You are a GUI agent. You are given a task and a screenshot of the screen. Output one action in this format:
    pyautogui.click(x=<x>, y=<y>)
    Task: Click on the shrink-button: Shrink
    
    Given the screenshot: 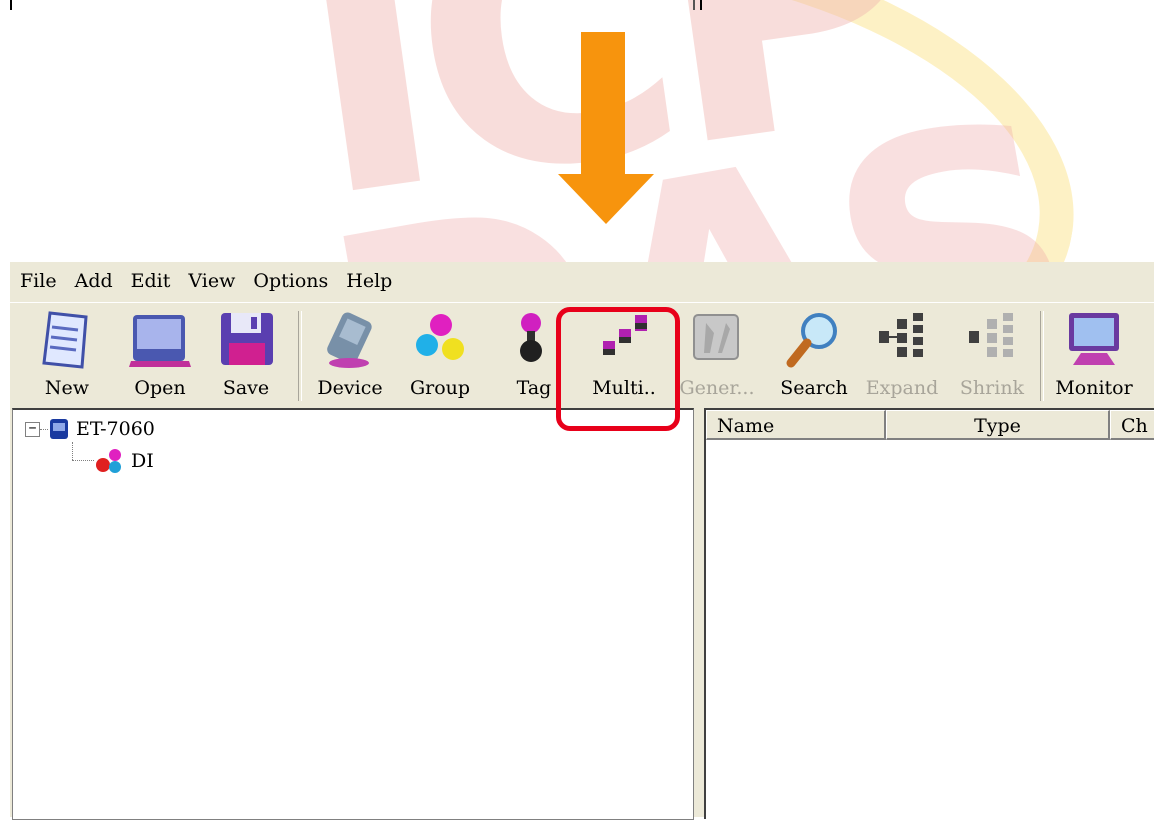 What is the action you would take?
    pyautogui.click(x=992, y=356)
    